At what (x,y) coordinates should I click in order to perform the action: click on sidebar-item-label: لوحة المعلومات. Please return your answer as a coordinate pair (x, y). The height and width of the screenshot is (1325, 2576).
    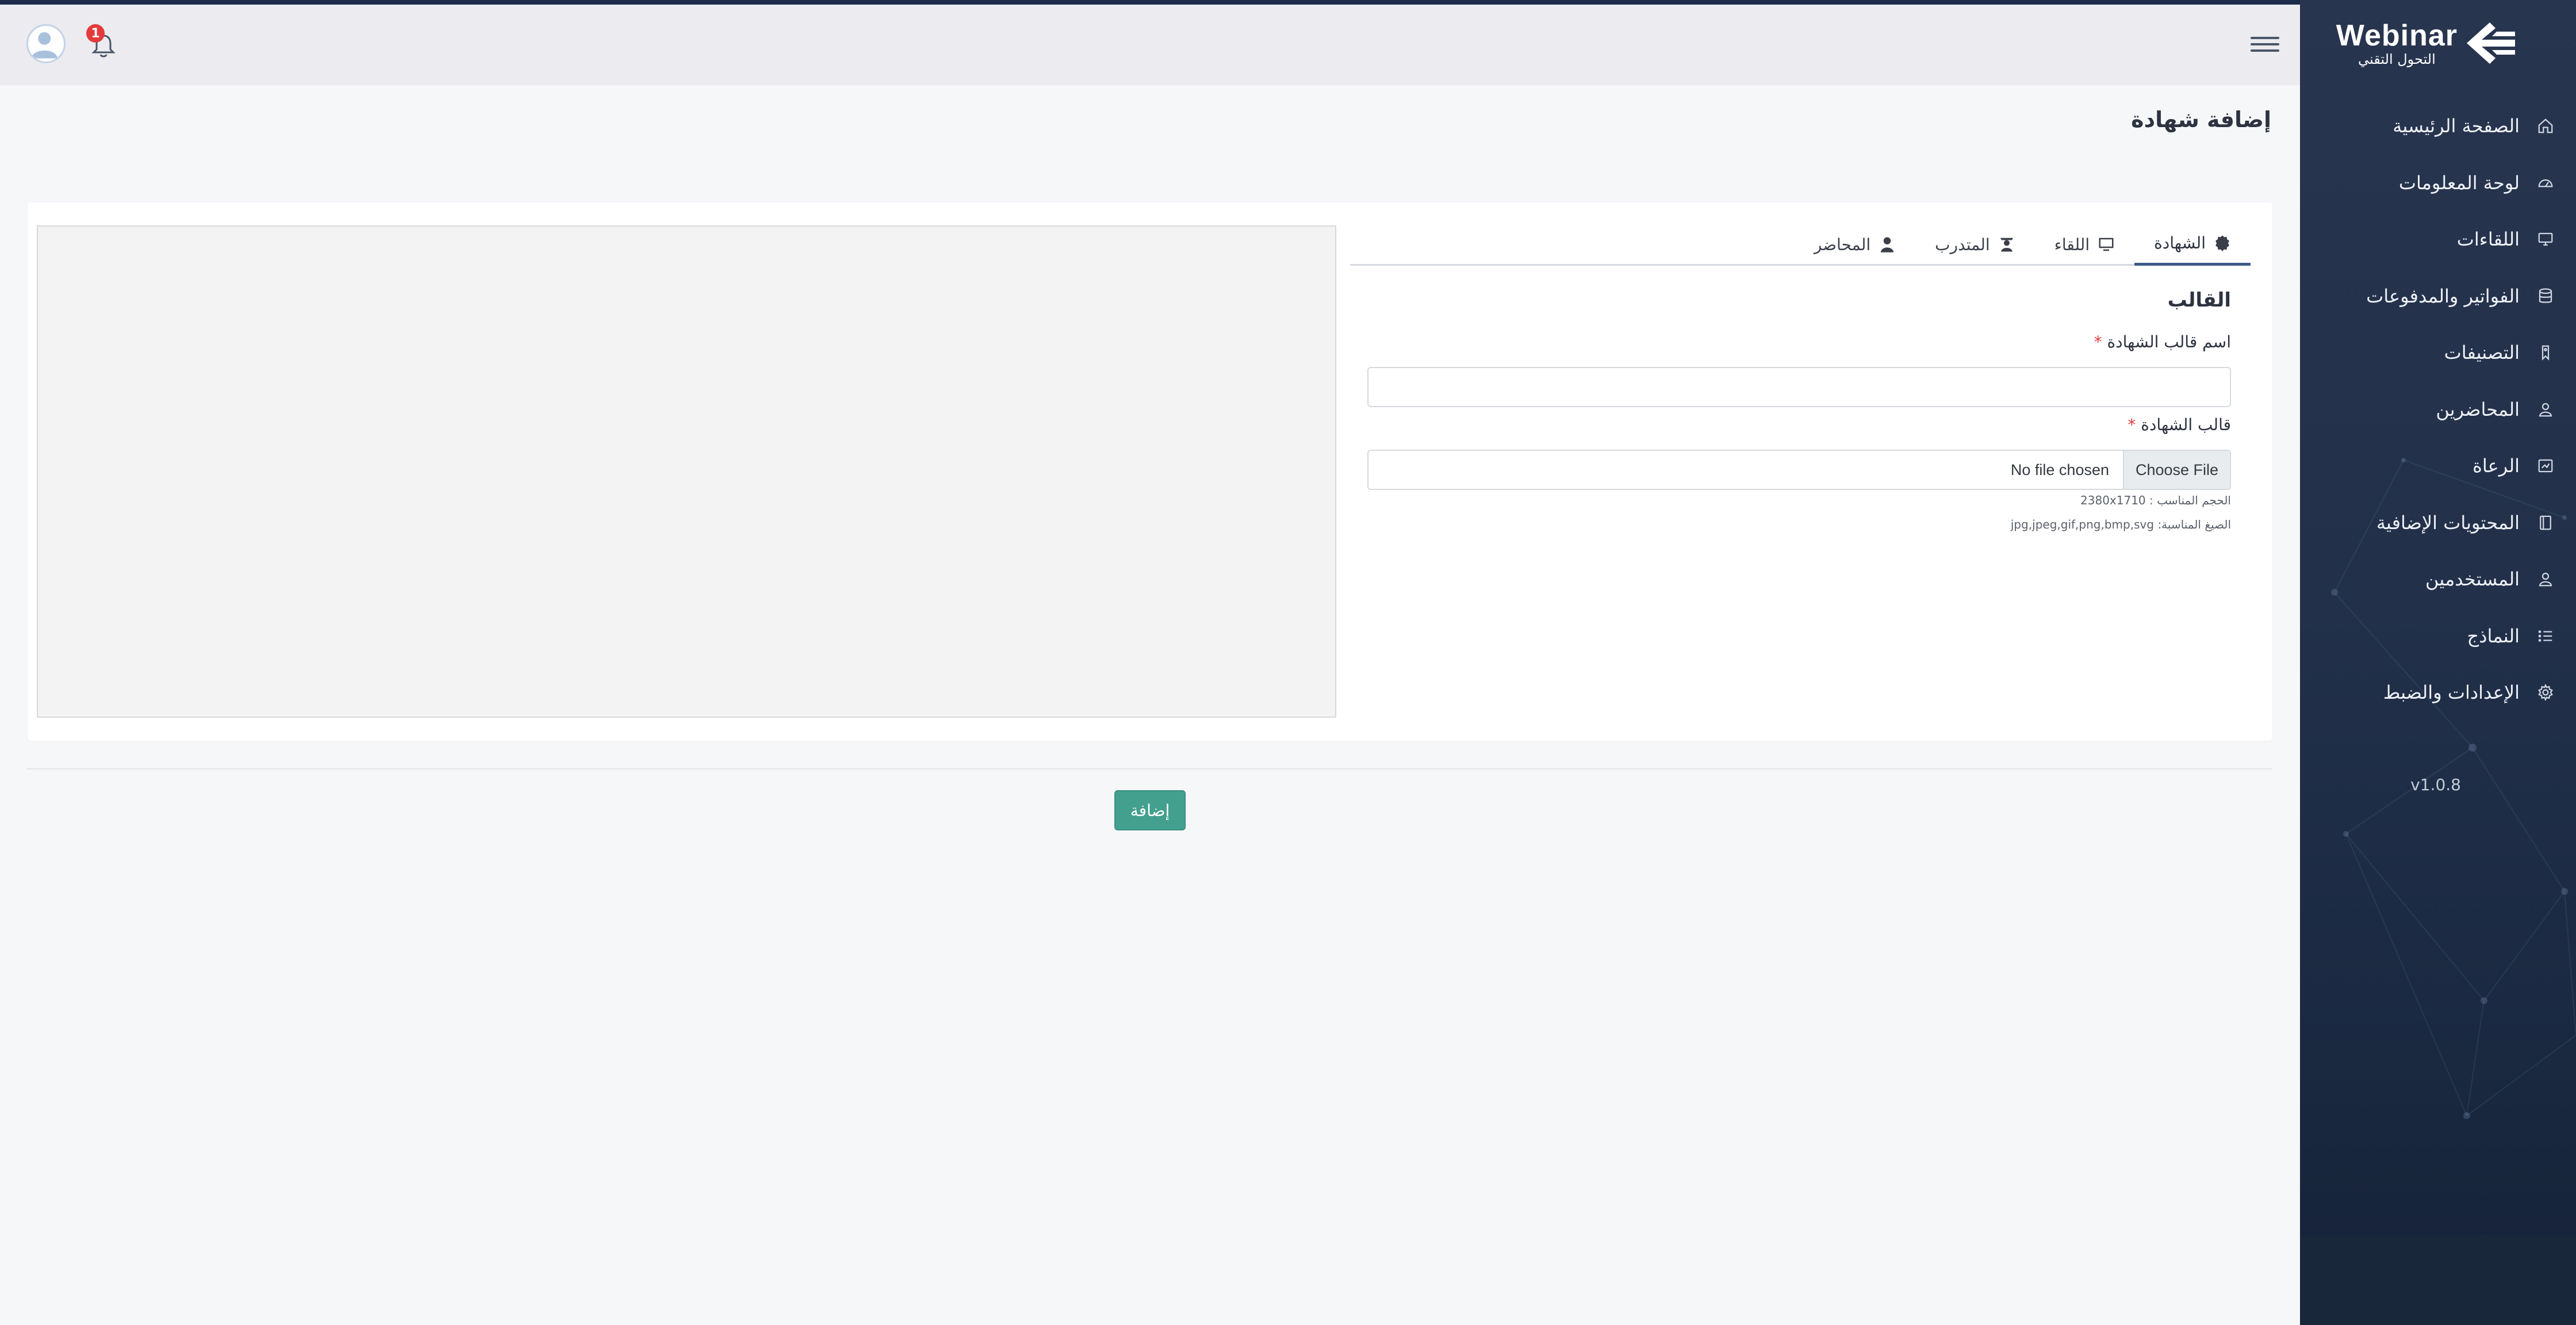
    Looking at the image, I should click on (2459, 183).